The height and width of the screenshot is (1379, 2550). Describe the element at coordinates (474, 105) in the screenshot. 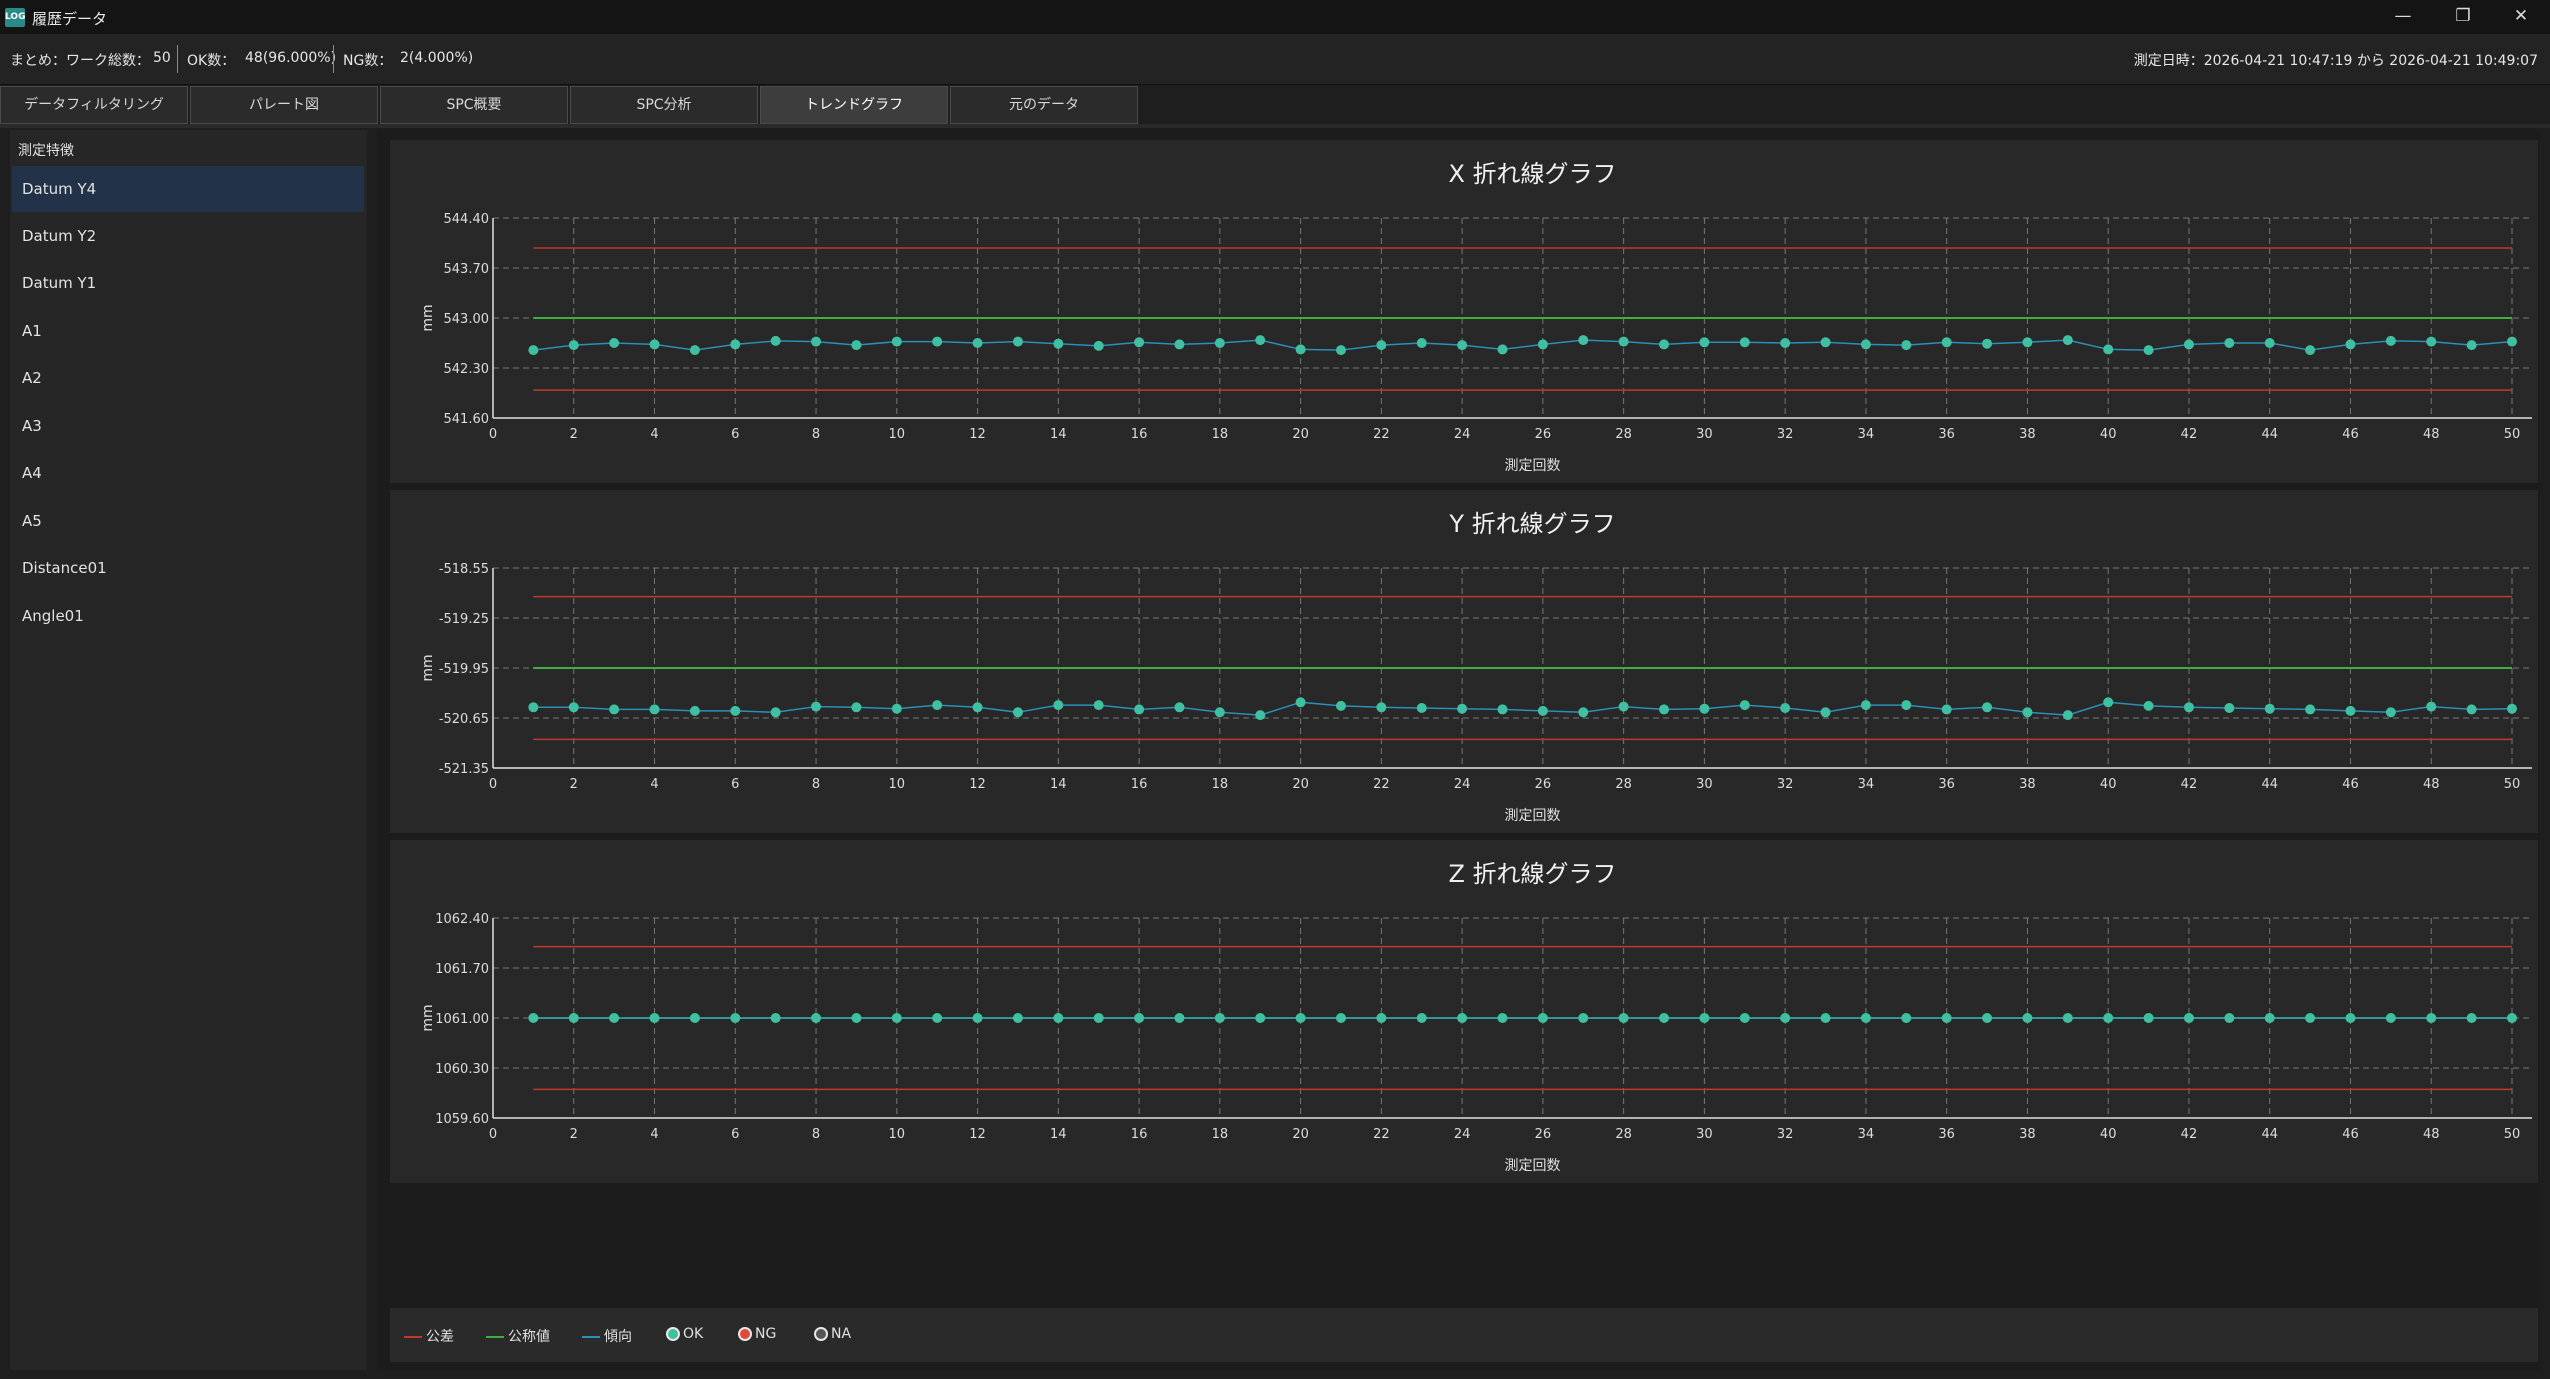

I see `tab-spc-overview: SPC概要` at that location.